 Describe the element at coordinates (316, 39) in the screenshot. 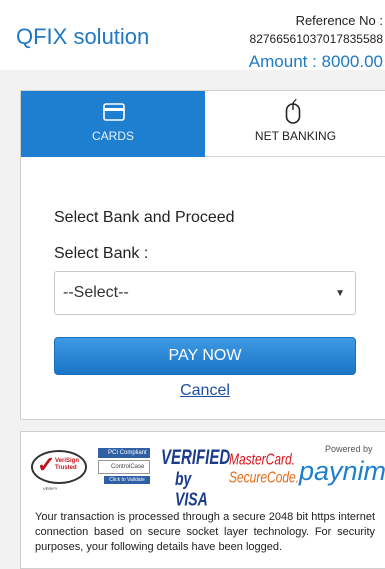

I see `reference-number: 82766561037017835588` at that location.